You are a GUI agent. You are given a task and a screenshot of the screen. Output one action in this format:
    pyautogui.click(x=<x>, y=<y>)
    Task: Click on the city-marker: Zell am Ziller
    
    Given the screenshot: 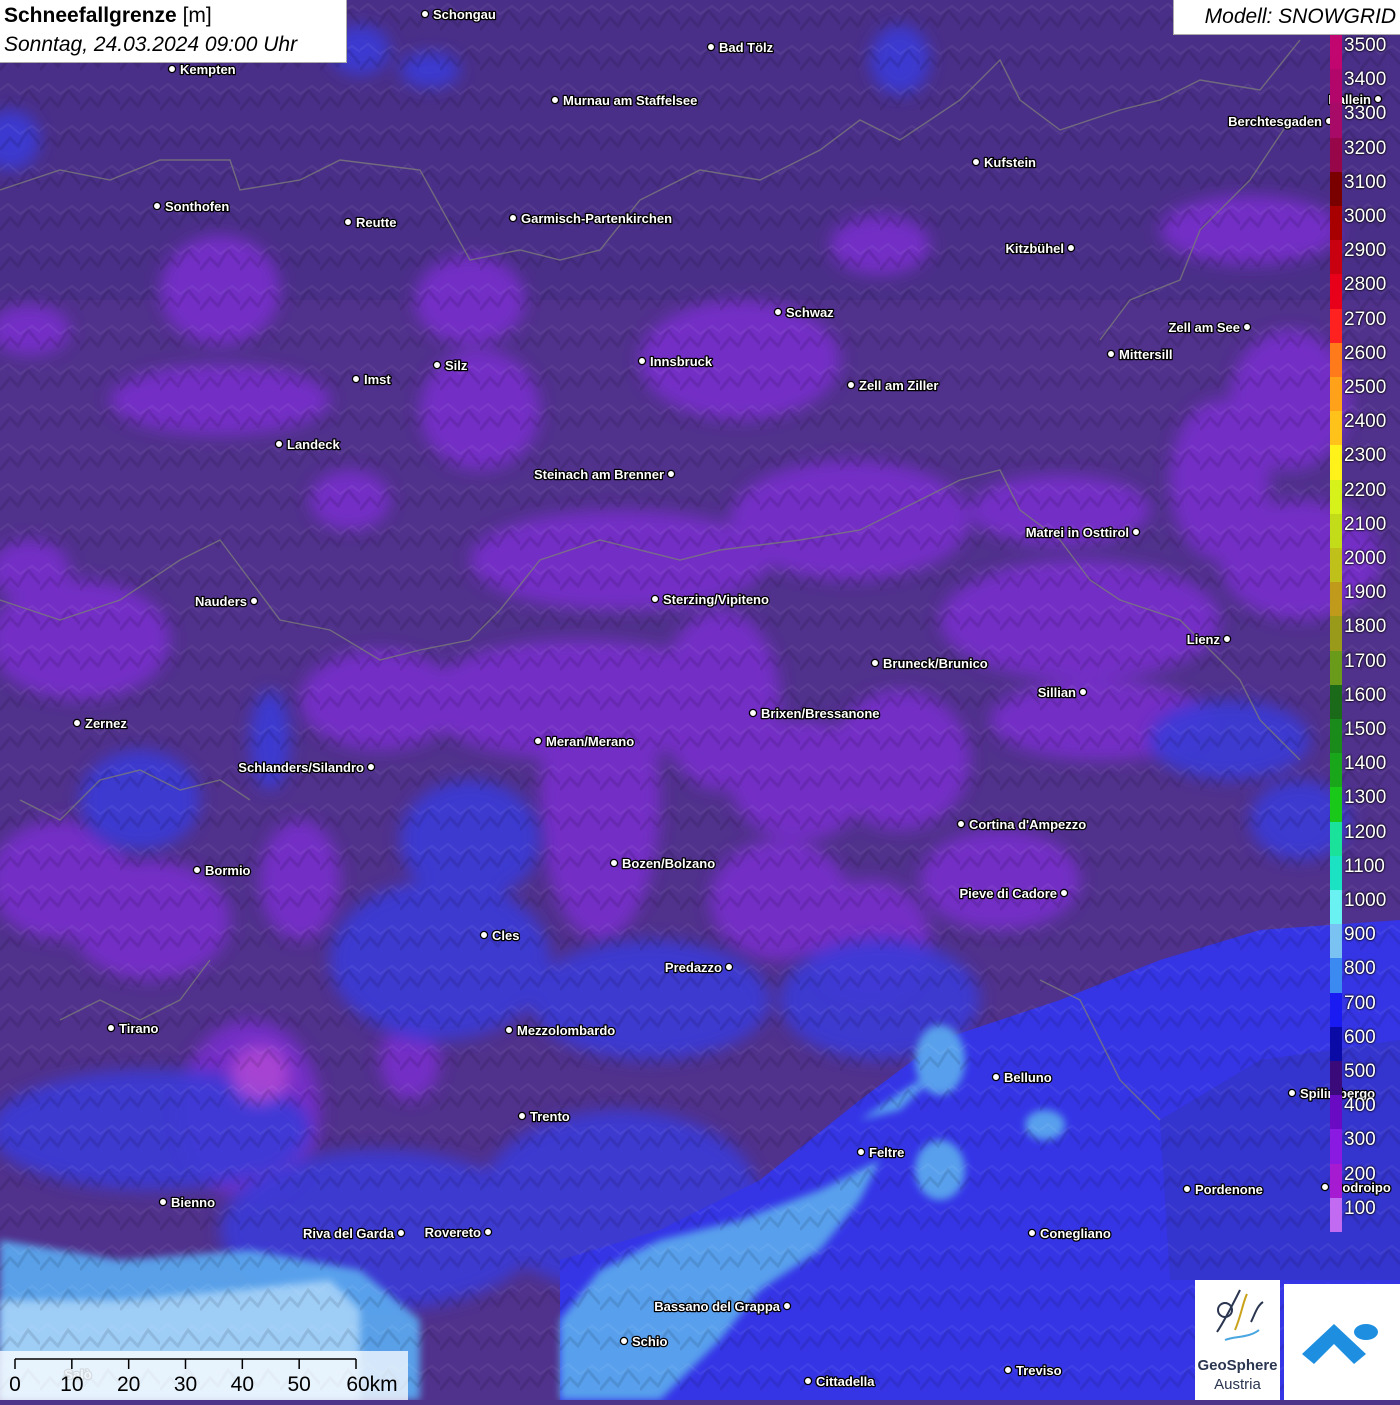 What is the action you would take?
    pyautogui.click(x=893, y=385)
    